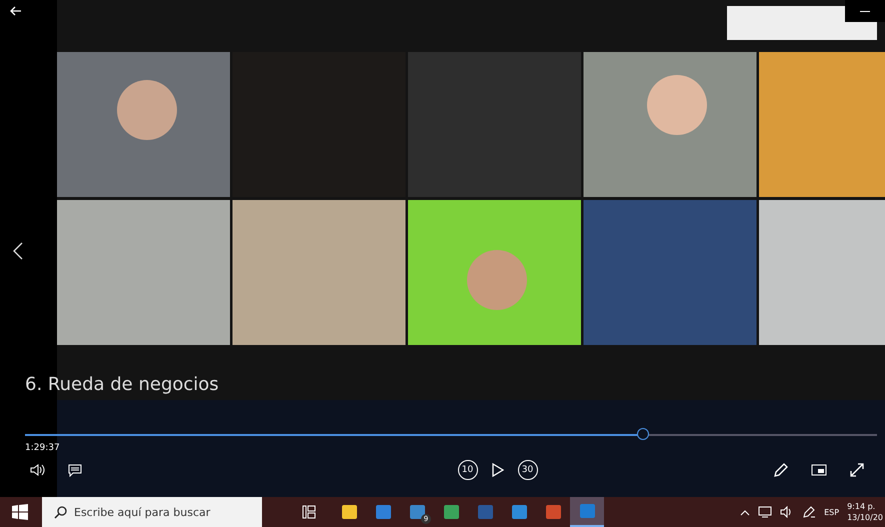  What do you see at coordinates (745, 512) in the screenshot?
I see `chevron-up-icon` at bounding box center [745, 512].